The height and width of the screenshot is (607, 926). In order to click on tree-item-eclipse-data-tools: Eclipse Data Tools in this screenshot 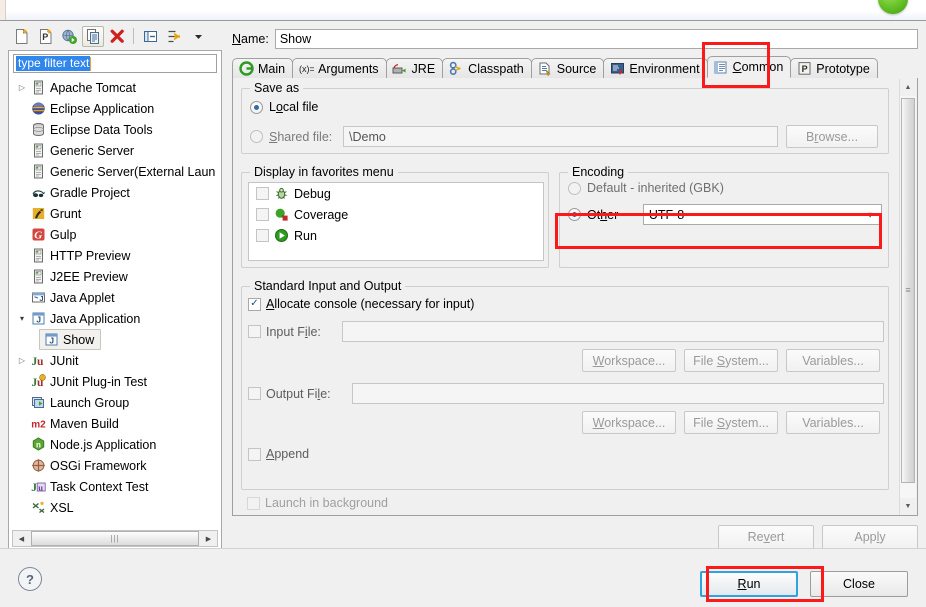, I will do `click(115, 129)`.